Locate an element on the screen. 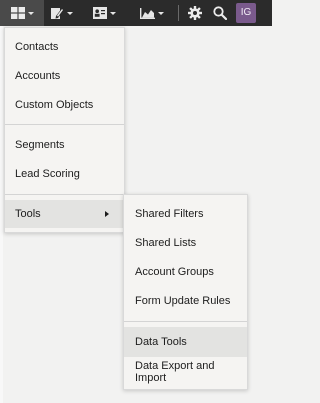 The image size is (320, 403). toolbar-divider is located at coordinates (178, 13).